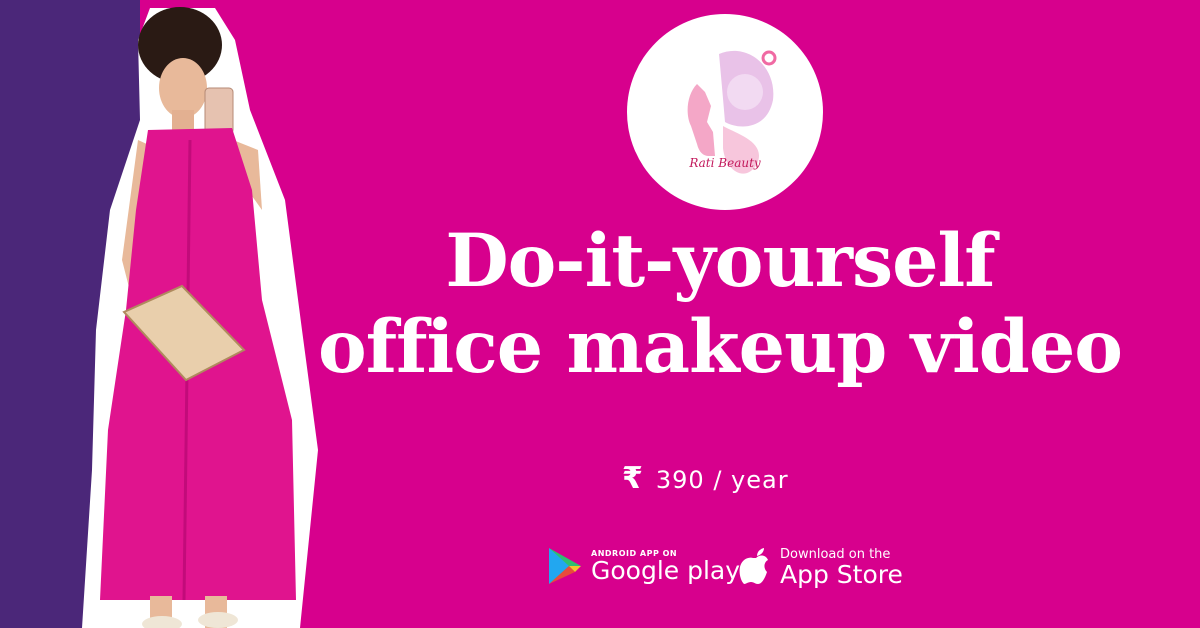  I want to click on rupee-icon: ₹, so click(633, 478).